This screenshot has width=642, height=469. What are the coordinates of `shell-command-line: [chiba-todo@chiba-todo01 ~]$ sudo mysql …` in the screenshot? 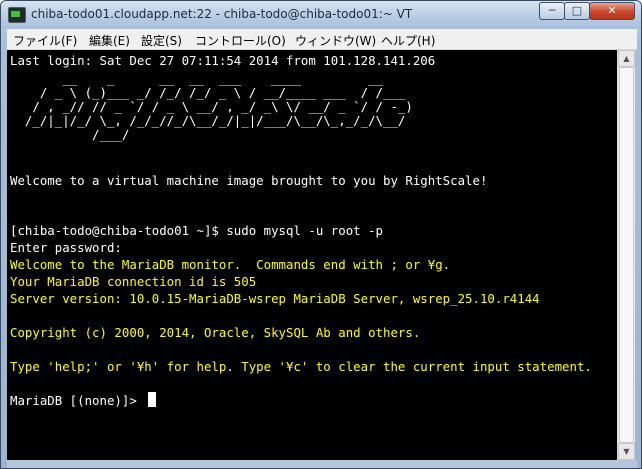 It's located at (196, 230).